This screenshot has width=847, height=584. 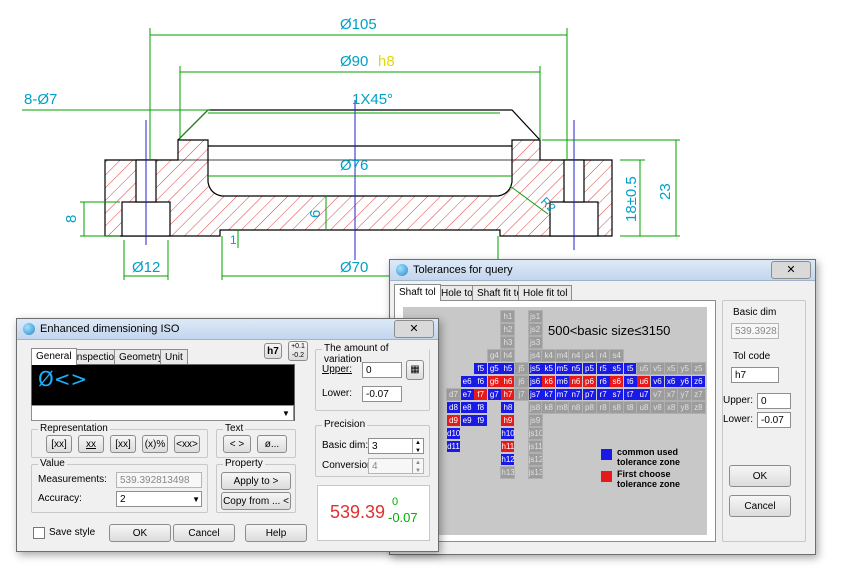 I want to click on close-button: ✕, so click(x=414, y=329).